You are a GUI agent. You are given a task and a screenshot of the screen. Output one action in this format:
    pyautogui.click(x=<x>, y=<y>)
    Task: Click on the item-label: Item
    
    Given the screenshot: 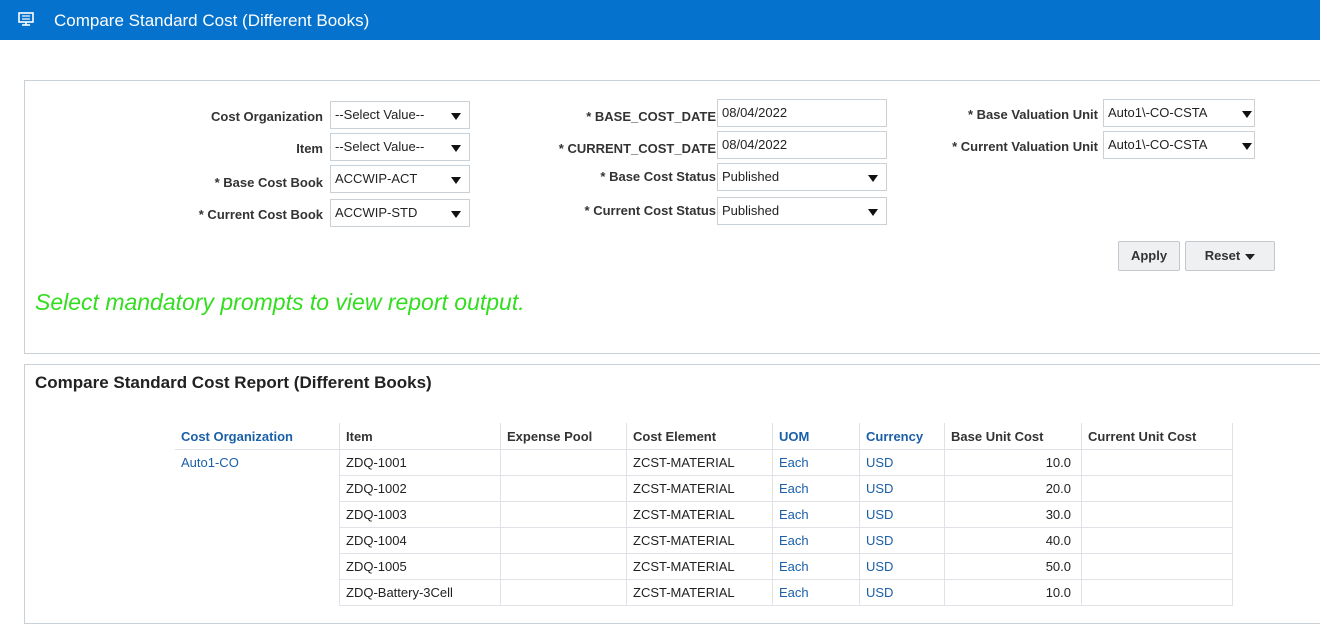 What is the action you would take?
    pyautogui.click(x=309, y=148)
    